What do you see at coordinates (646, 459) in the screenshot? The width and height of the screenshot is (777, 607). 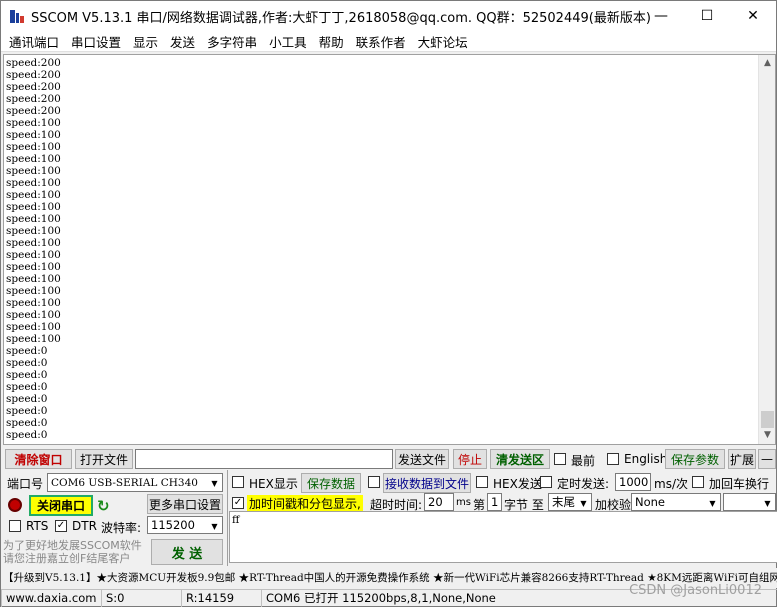 I see `english-label: English` at bounding box center [646, 459].